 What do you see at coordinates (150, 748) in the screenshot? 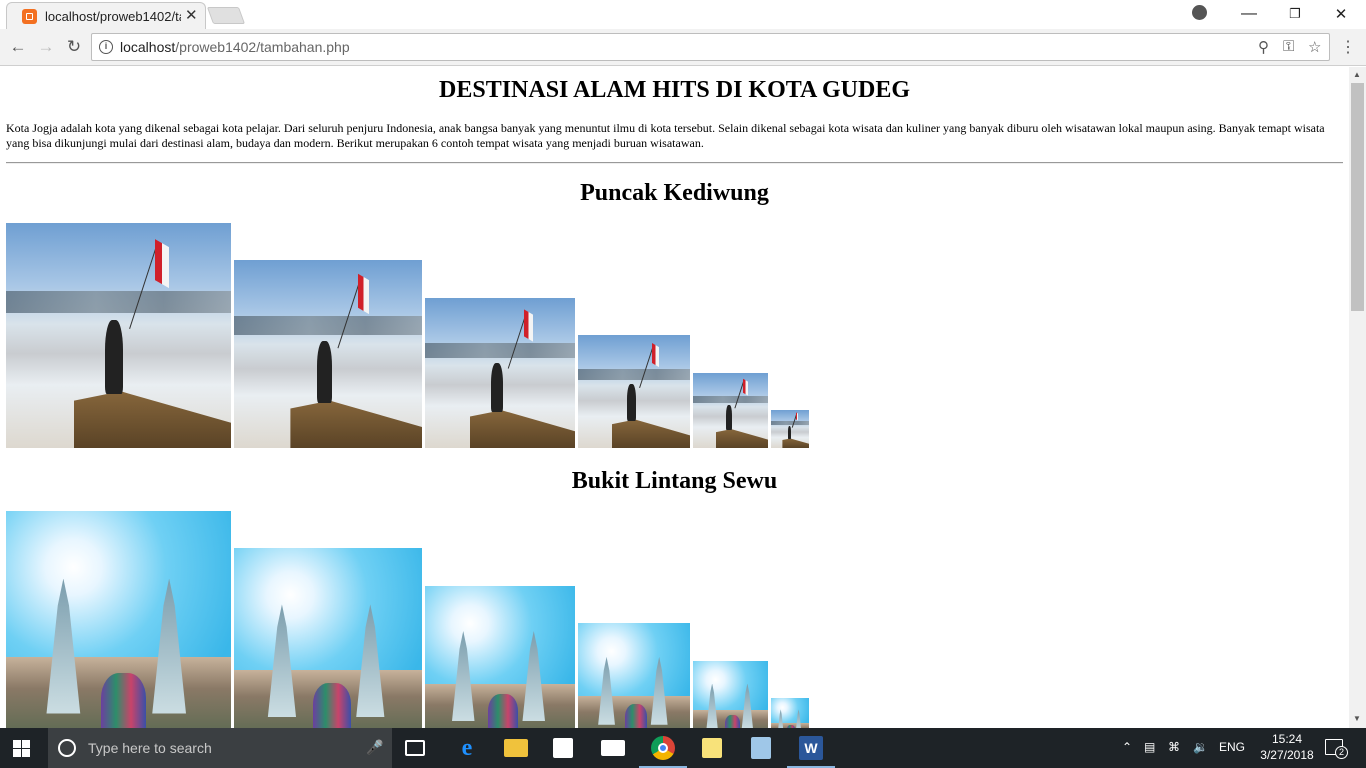
I see `search-placeholder: Type here to search` at bounding box center [150, 748].